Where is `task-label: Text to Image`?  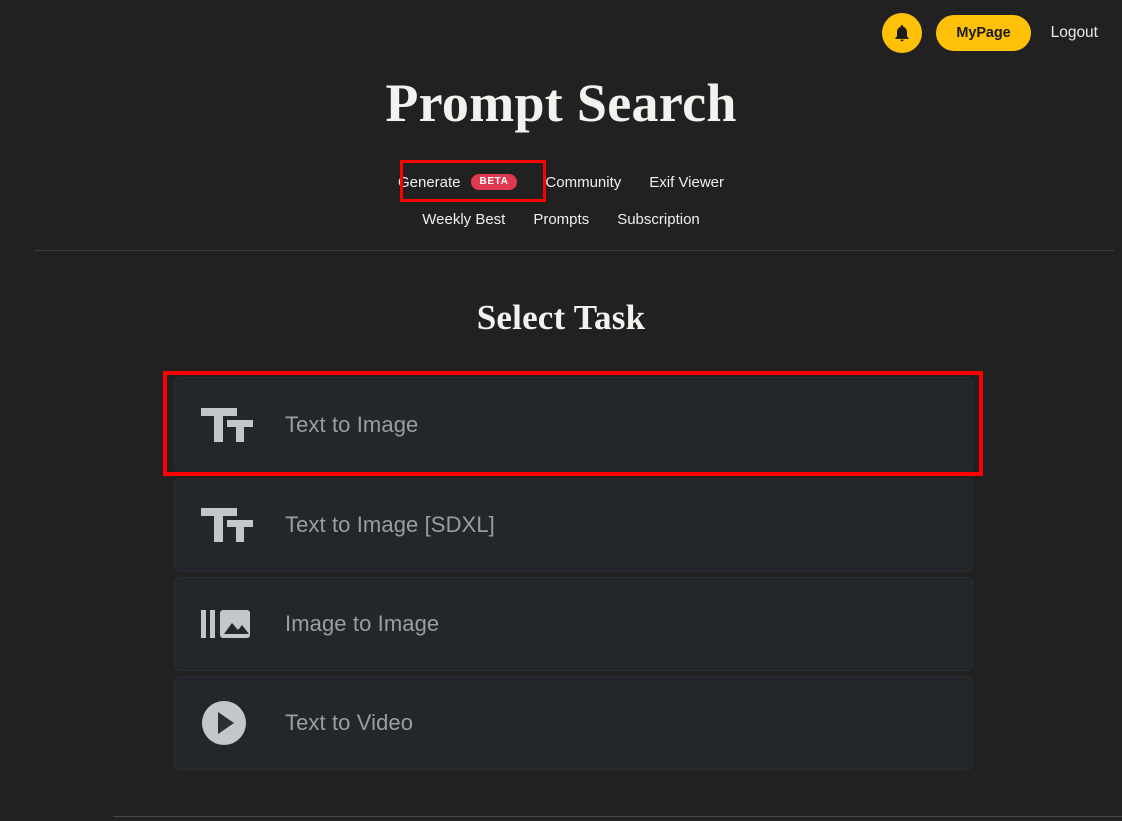 task-label: Text to Image is located at coordinates (352, 424).